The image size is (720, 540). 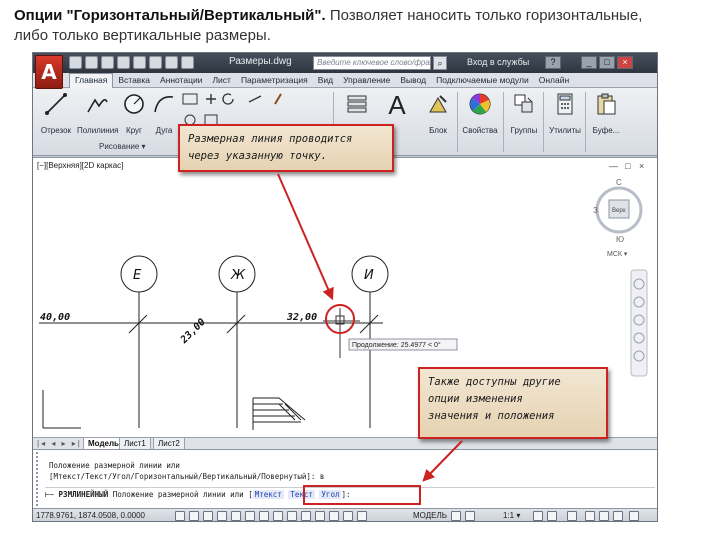 I want to click on model-space-toggle: МОДЕЛЬ, so click(x=430, y=515).